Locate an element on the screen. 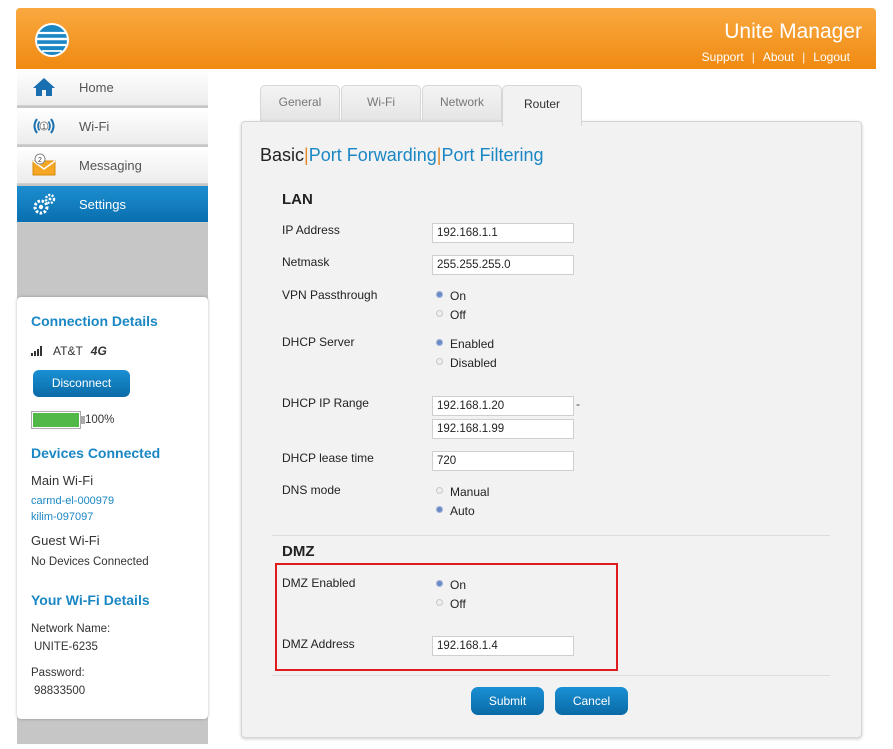  wifi-icon: 1 is located at coordinates (44, 126).